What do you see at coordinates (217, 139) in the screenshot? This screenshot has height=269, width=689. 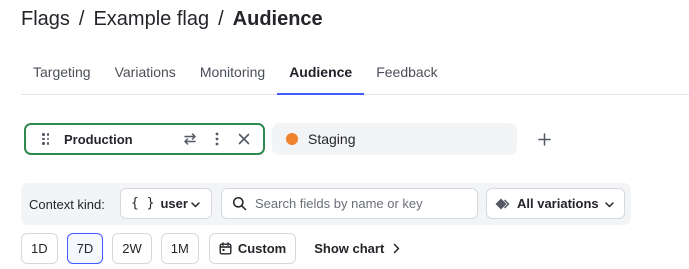 I see `more-vertical-icon` at bounding box center [217, 139].